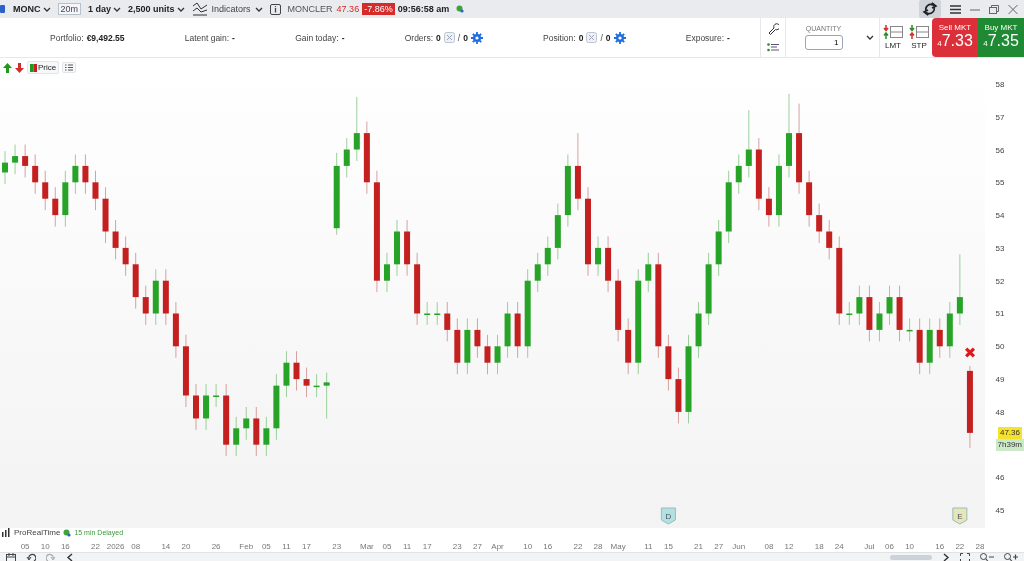 The width and height of the screenshot is (1024, 561). Describe the element at coordinates (946, 557) in the screenshot. I see `scroll-right-icon` at that location.